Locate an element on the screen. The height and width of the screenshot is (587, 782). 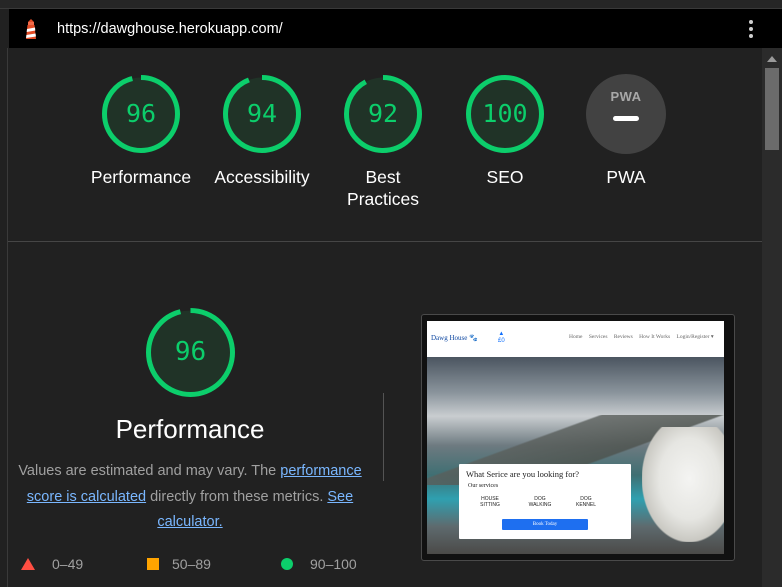
nav-link: How It Works is located at coordinates (655, 337).